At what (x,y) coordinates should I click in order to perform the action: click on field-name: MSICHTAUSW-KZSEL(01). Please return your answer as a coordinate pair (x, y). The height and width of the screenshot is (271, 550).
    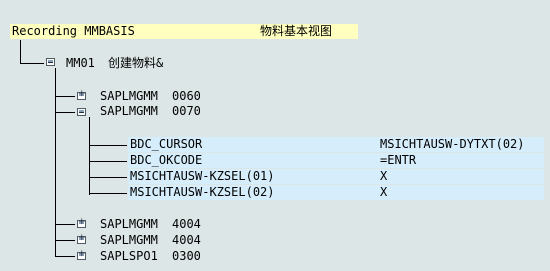
    Looking at the image, I should click on (202, 176).